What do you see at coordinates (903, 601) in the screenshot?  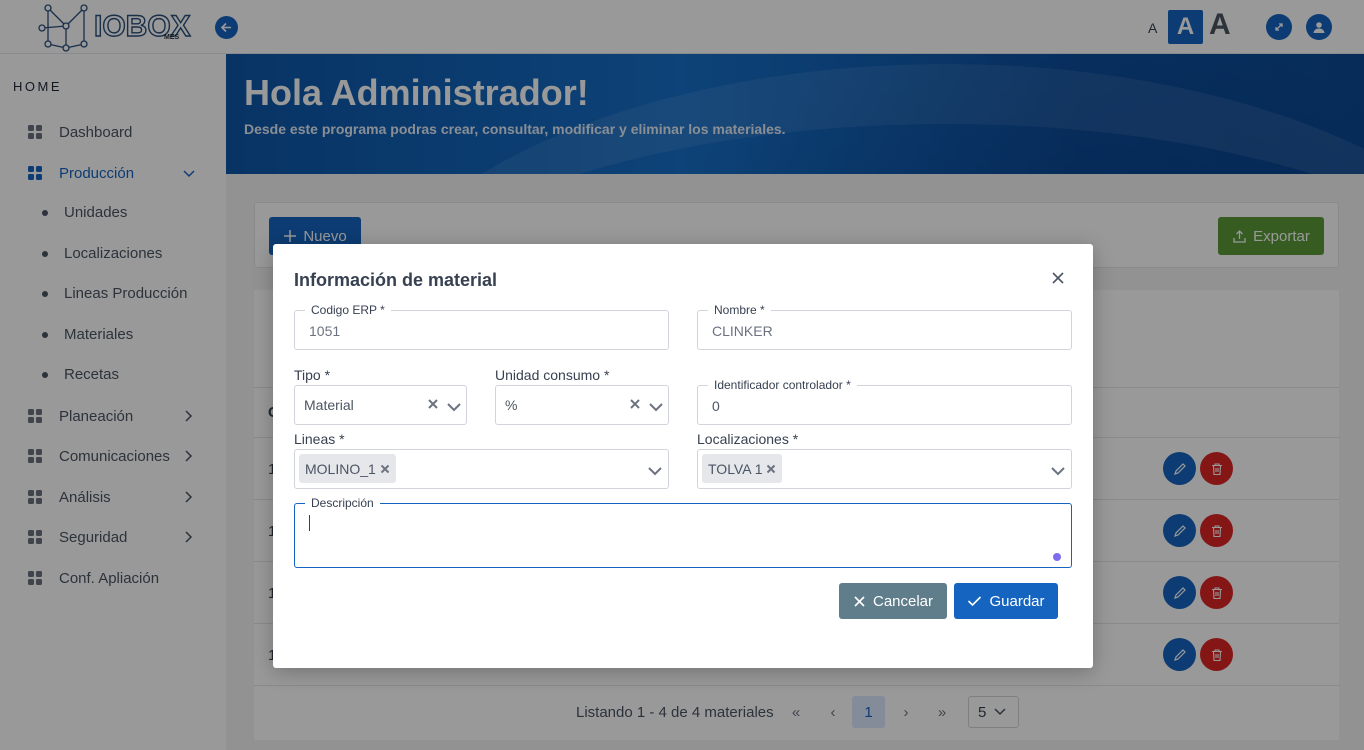 I see `cancel-label: Cancelar` at bounding box center [903, 601].